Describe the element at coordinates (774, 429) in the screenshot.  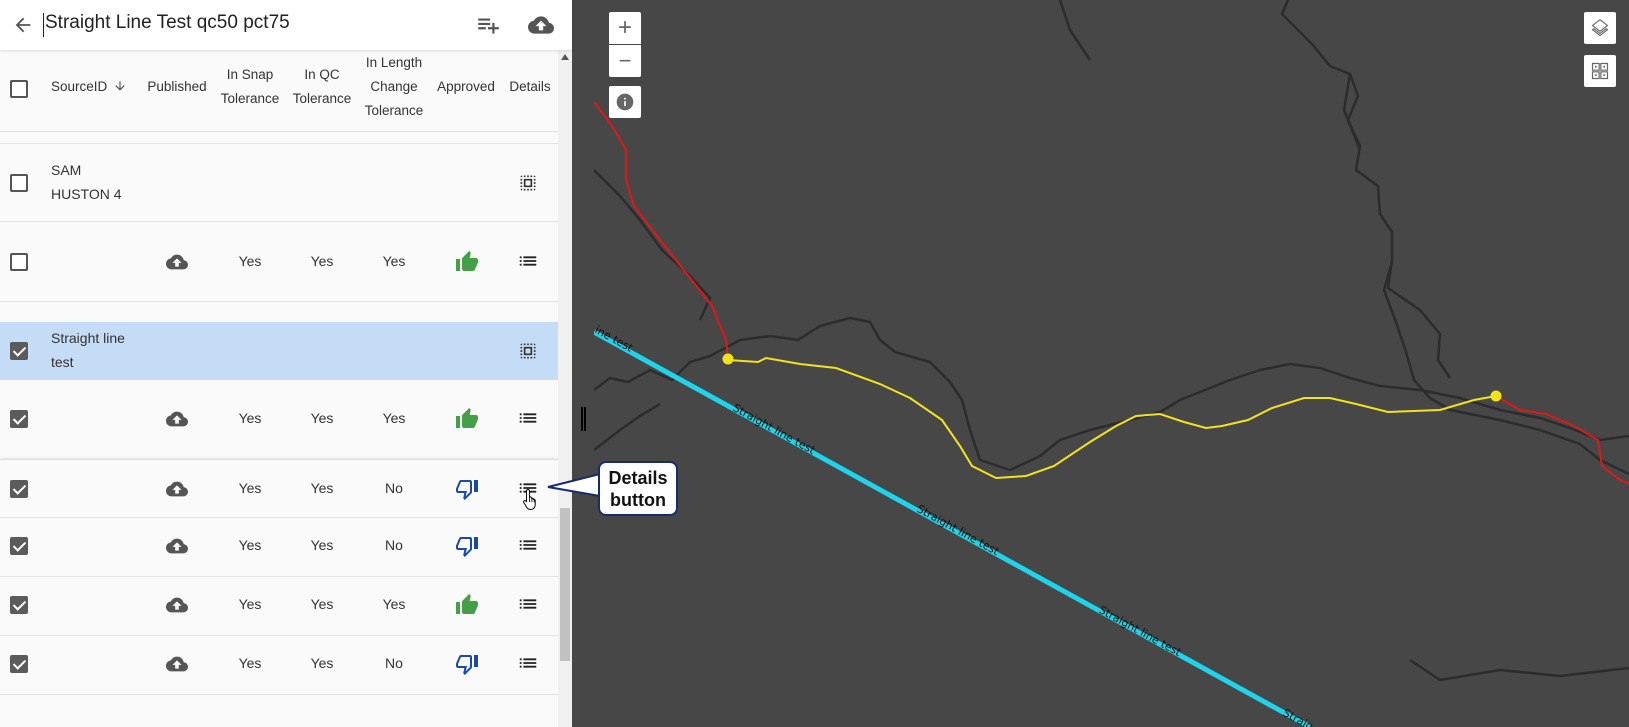
I see `line-label-1: Straight line test` at that location.